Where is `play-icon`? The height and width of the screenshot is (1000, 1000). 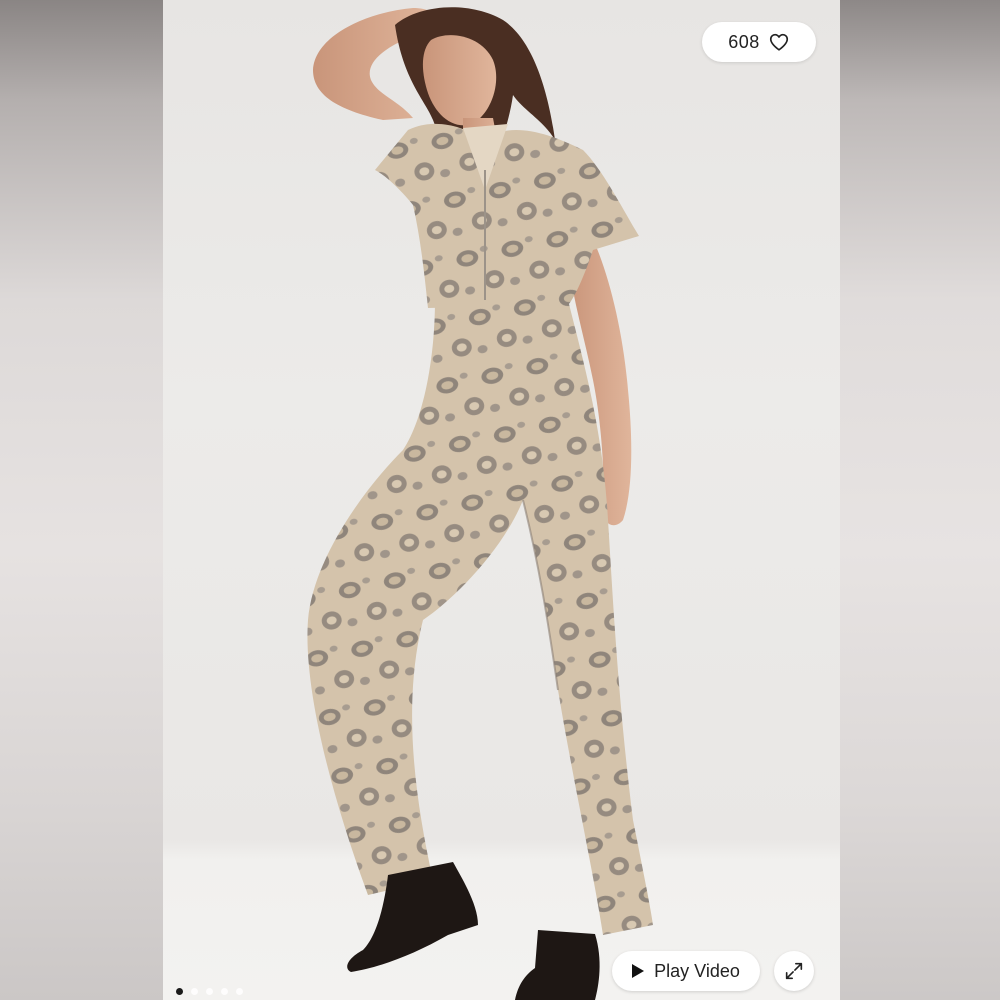
play-icon is located at coordinates (638, 971).